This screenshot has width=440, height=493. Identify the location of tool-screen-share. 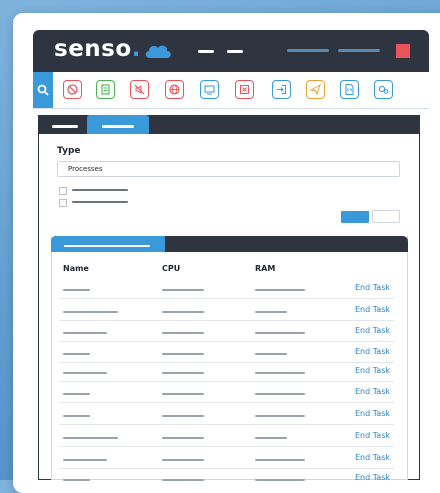
(209, 89).